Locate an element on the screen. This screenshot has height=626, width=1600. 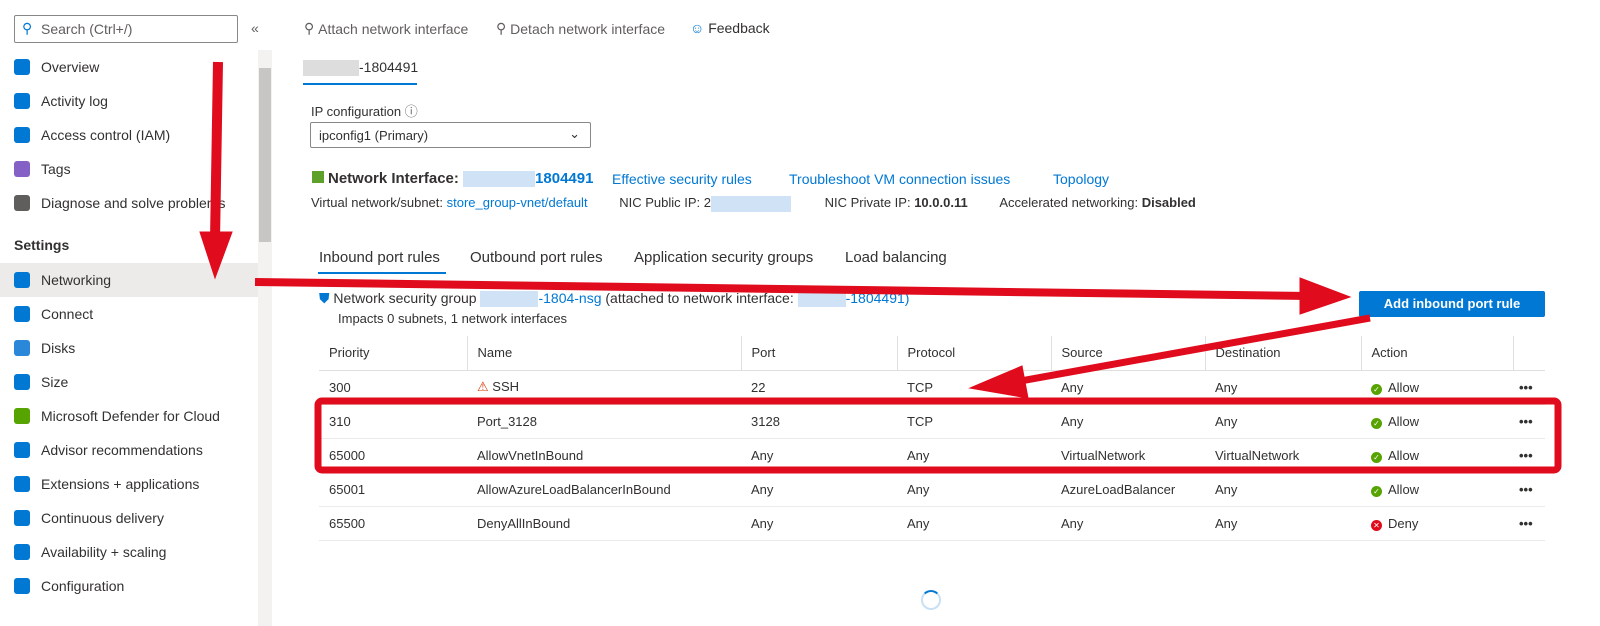
annotation-highlight-box is located at coordinates (938, 435).